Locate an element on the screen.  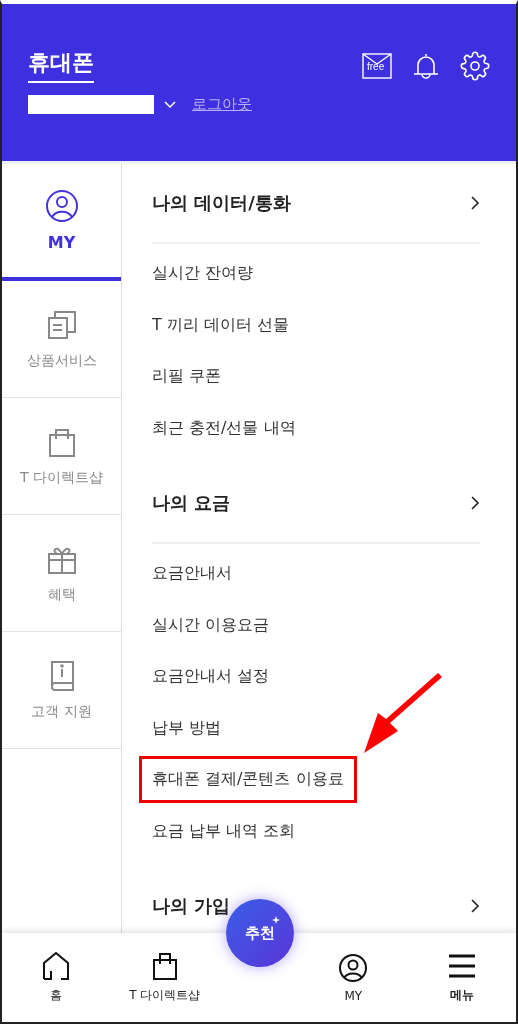
sparkle-icon is located at coordinates (276, 920).